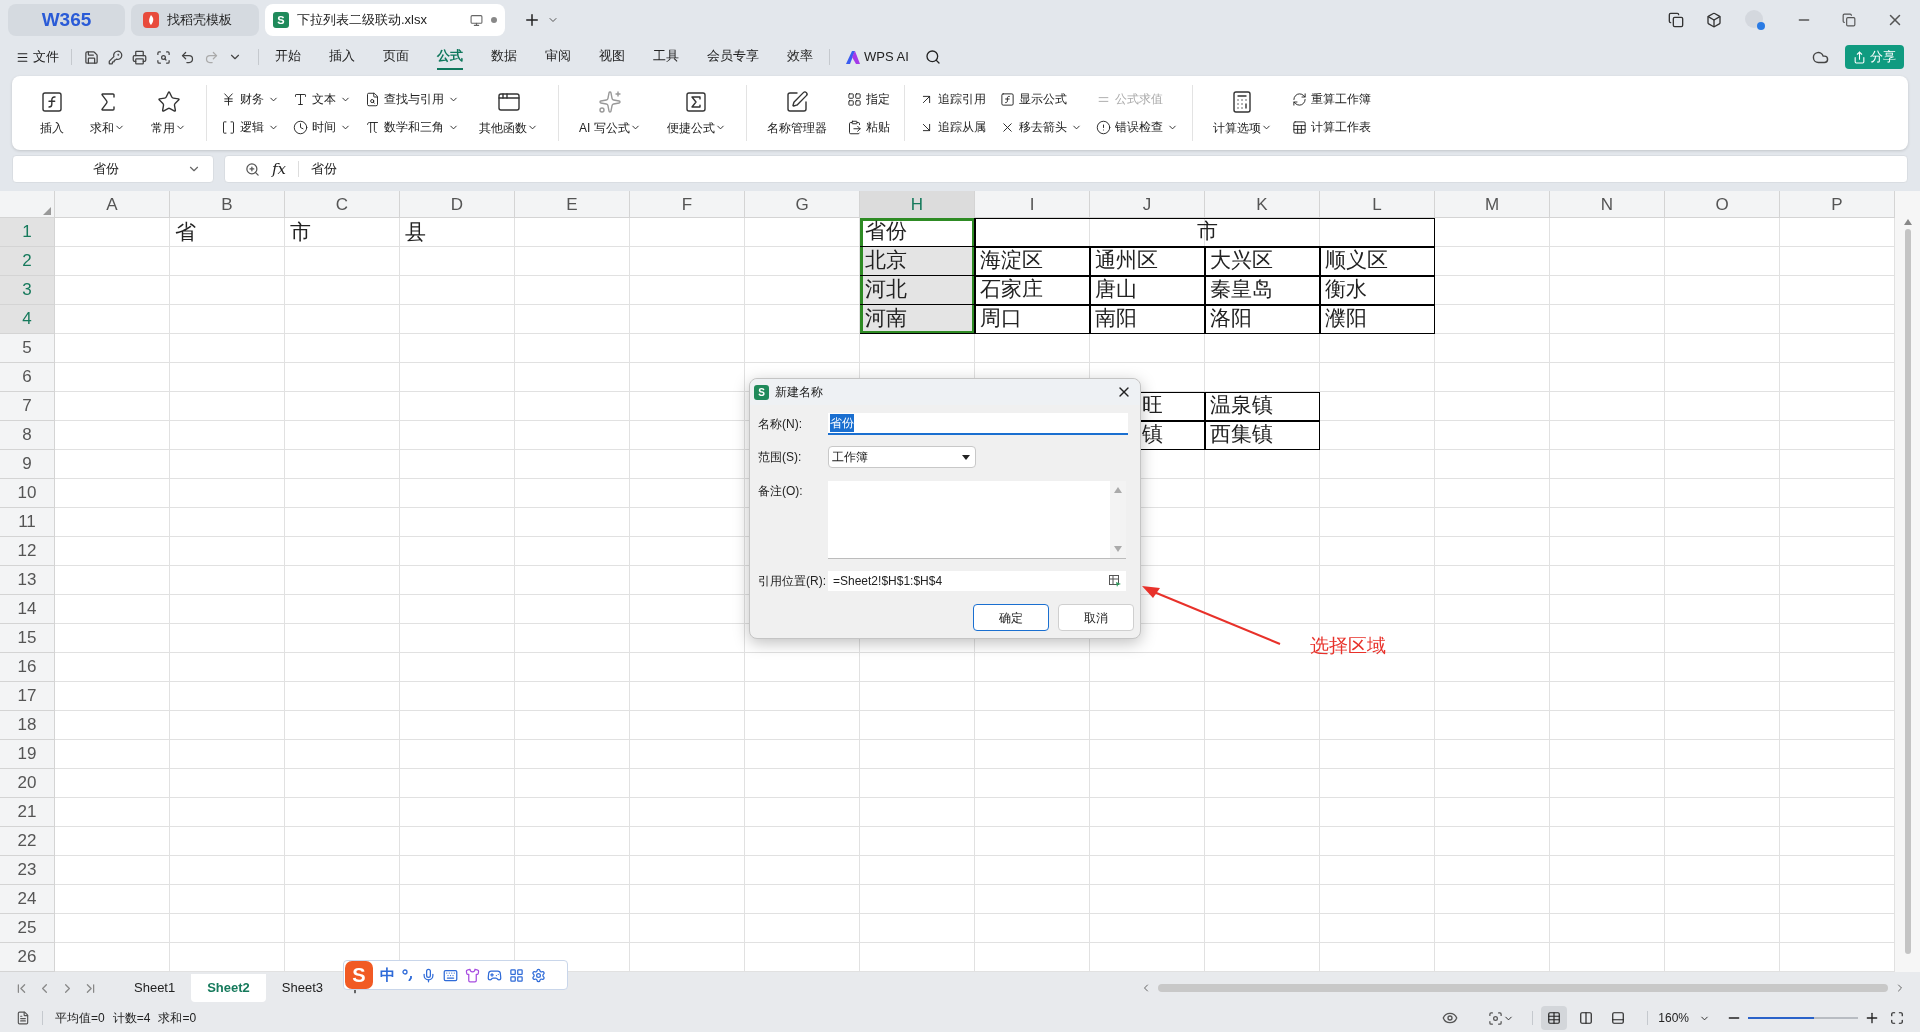 Image resolution: width=1920 pixels, height=1032 pixels. What do you see at coordinates (877, 57) in the screenshot?
I see `ai-button: WPS AI` at bounding box center [877, 57].